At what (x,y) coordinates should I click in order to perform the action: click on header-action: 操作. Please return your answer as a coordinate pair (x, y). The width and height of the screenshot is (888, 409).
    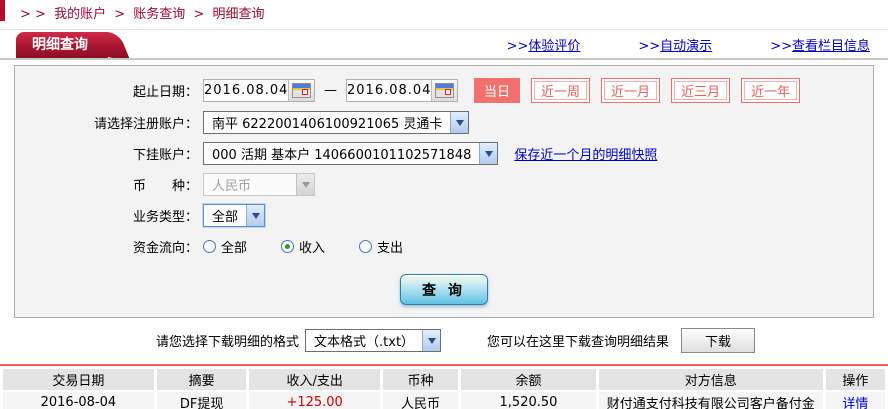
    Looking at the image, I should click on (855, 379).